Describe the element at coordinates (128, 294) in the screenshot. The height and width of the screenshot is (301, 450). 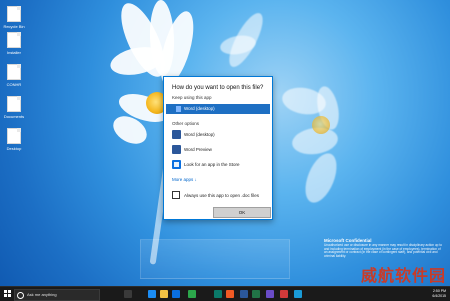
I see `task-view-icon` at that location.